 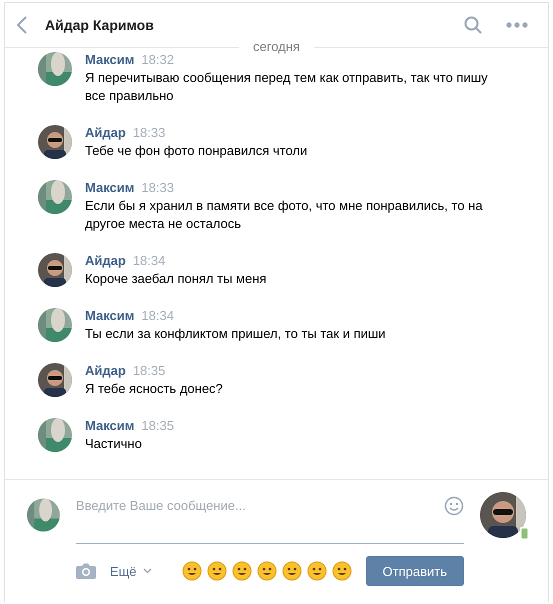 I want to click on message-text: Я перечитываю сообщения перед тем как отправить, так что пишу все правильно, so click(x=287, y=87).